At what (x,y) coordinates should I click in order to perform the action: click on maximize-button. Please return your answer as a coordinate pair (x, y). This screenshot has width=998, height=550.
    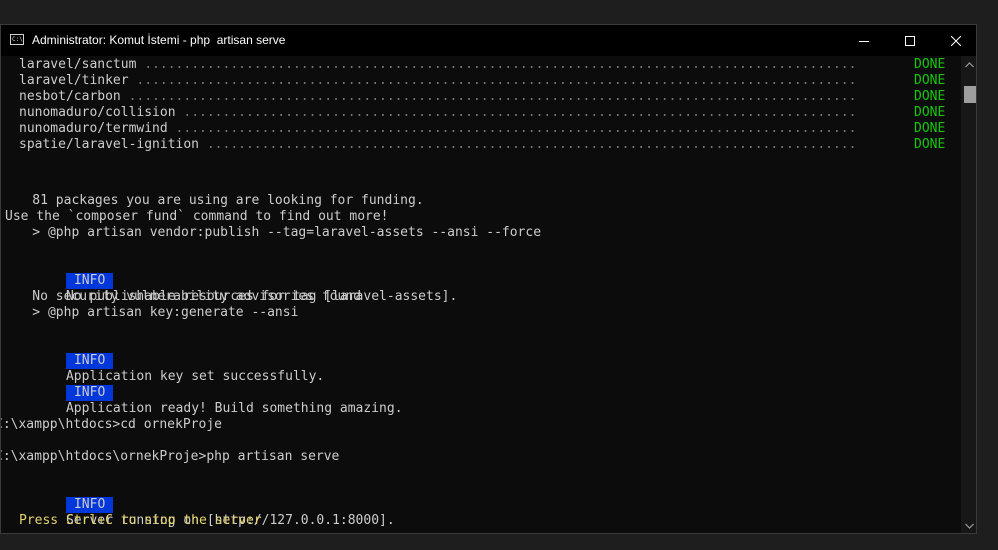
    Looking at the image, I should click on (910, 40).